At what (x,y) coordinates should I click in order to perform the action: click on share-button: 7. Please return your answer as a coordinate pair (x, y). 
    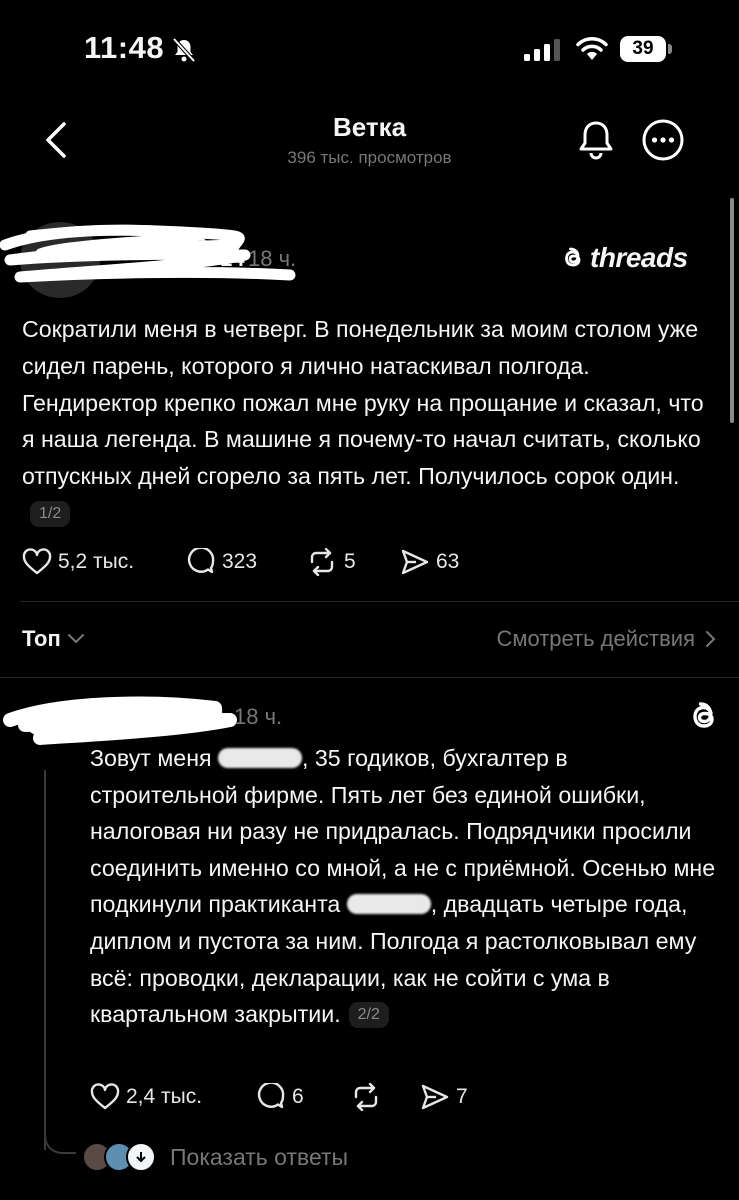
    Looking at the image, I should click on (444, 1097).